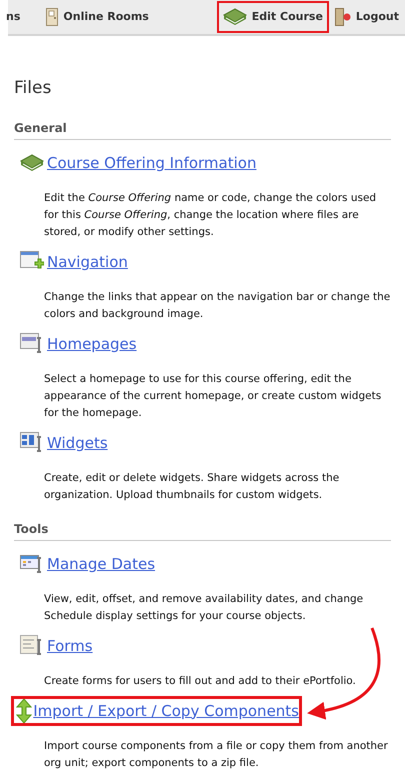 This screenshot has height=775, width=405. Describe the element at coordinates (33, 88) in the screenshot. I see `page-title: Files` at that location.